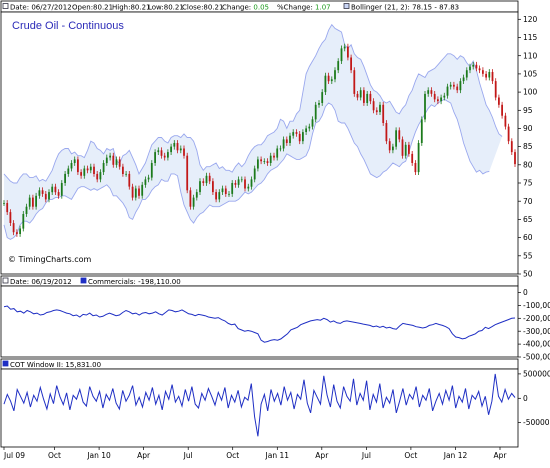 The width and height of the screenshot is (550, 468). What do you see at coordinates (528, 255) in the screenshot?
I see `price-y-tick-label: 55` at bounding box center [528, 255].